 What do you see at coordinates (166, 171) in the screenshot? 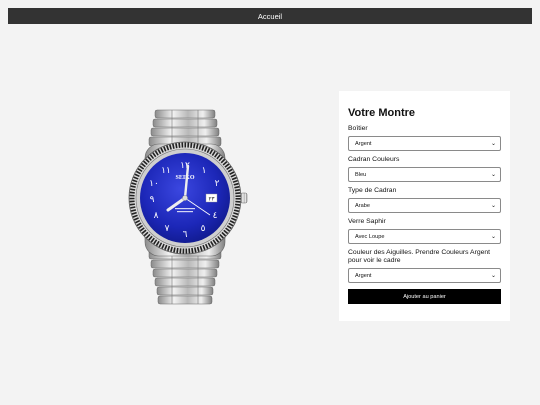
I see `svg-text: ١١` at bounding box center [166, 171].